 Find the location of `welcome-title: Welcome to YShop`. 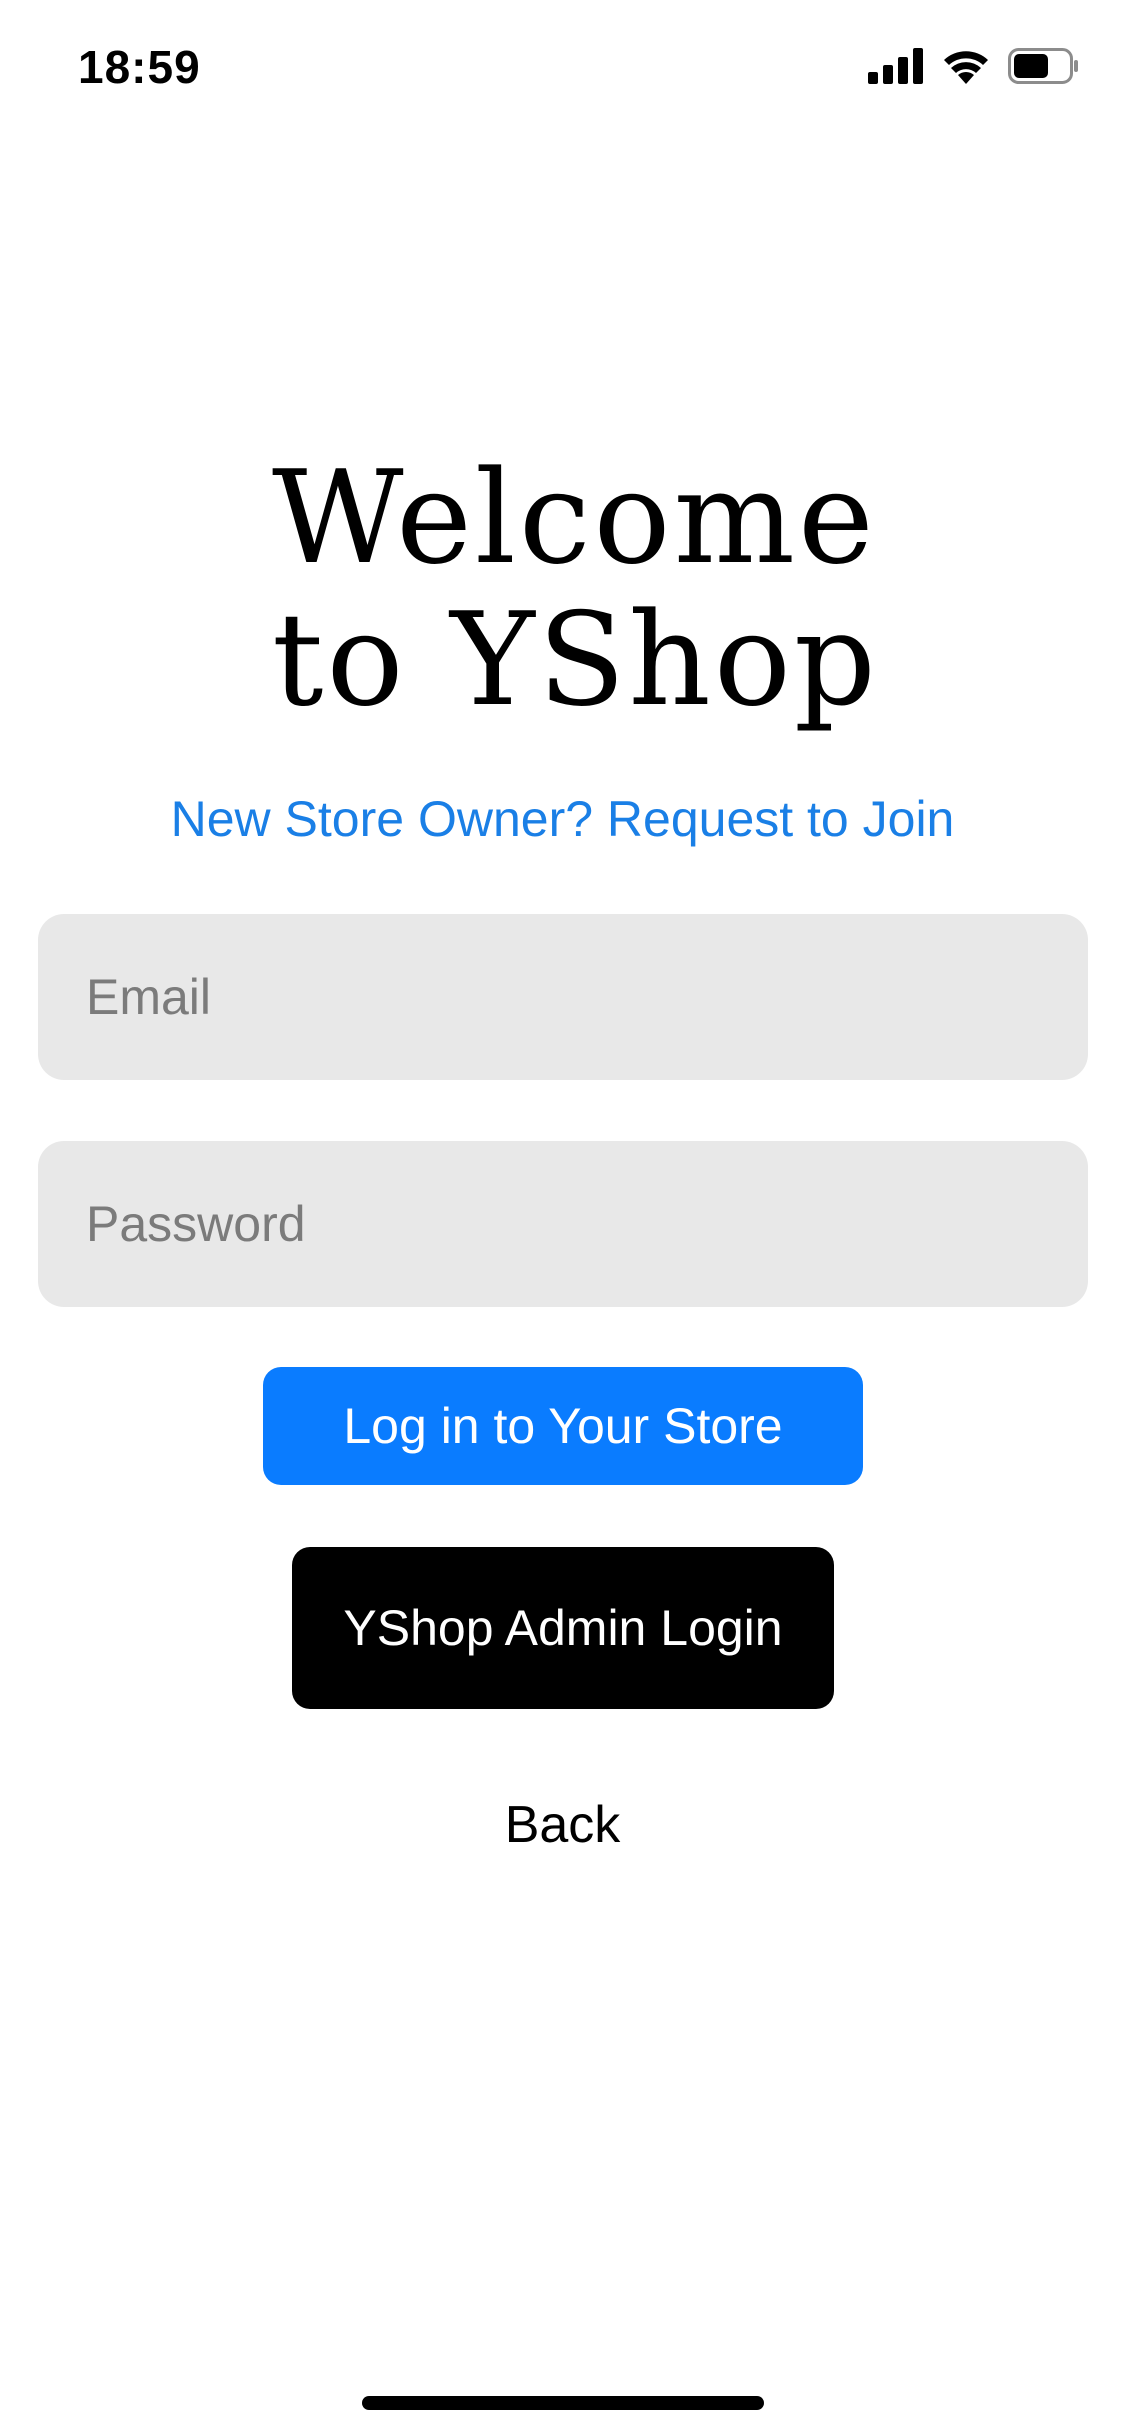

welcome-title: Welcome to YShop is located at coordinates (622, 590).